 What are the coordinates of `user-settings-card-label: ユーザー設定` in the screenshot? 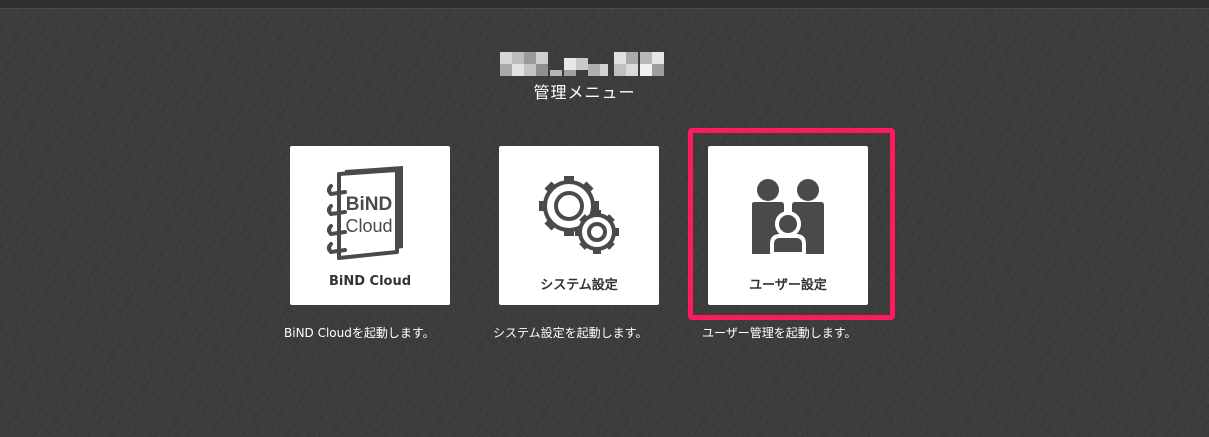 It's located at (788, 285).